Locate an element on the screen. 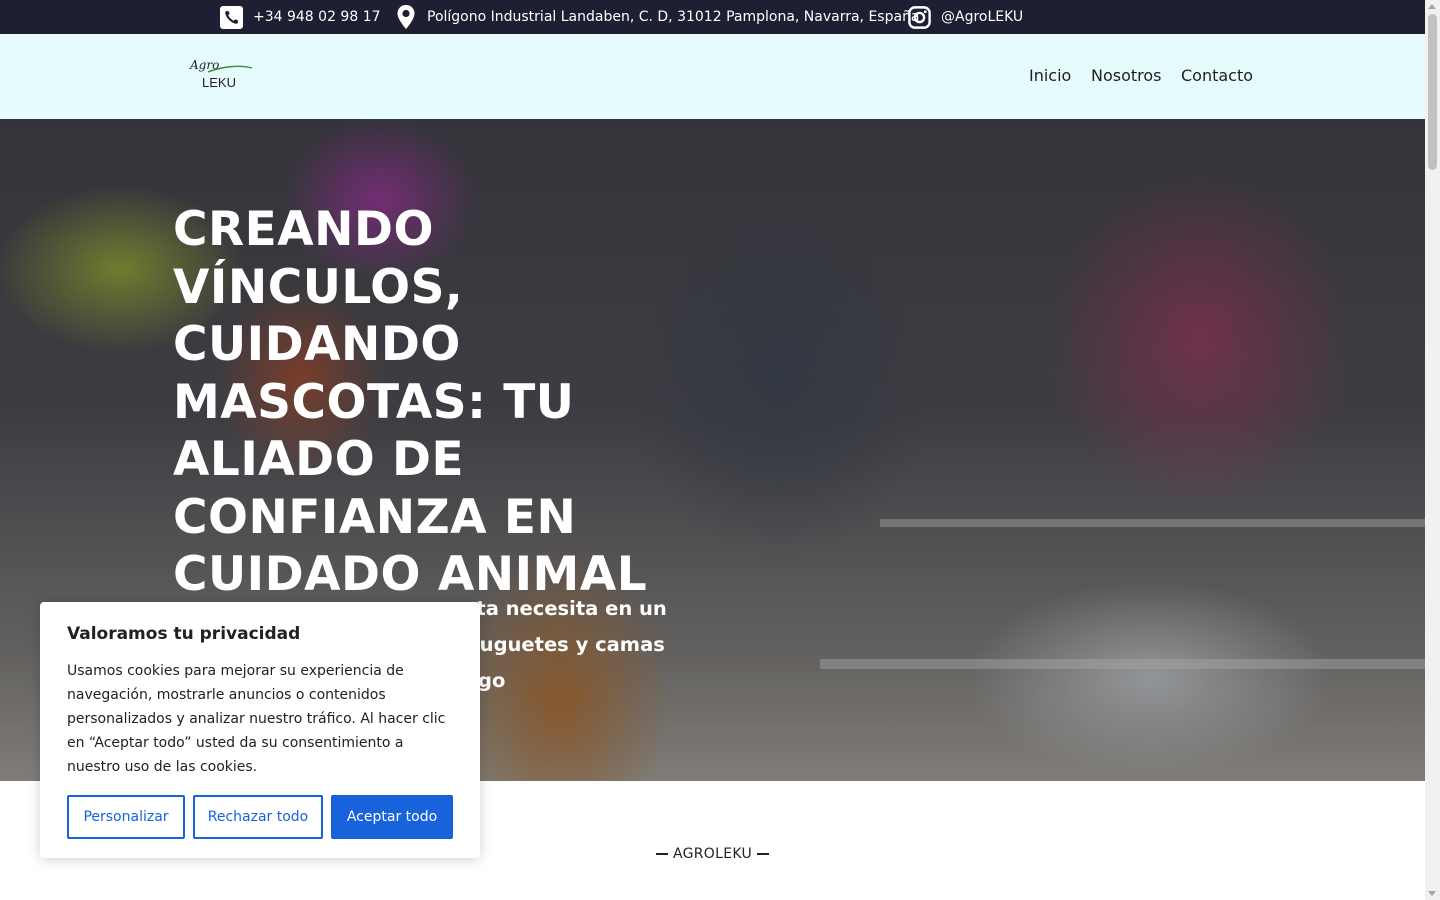  scroll-up-icon is located at coordinates (1432, 6).